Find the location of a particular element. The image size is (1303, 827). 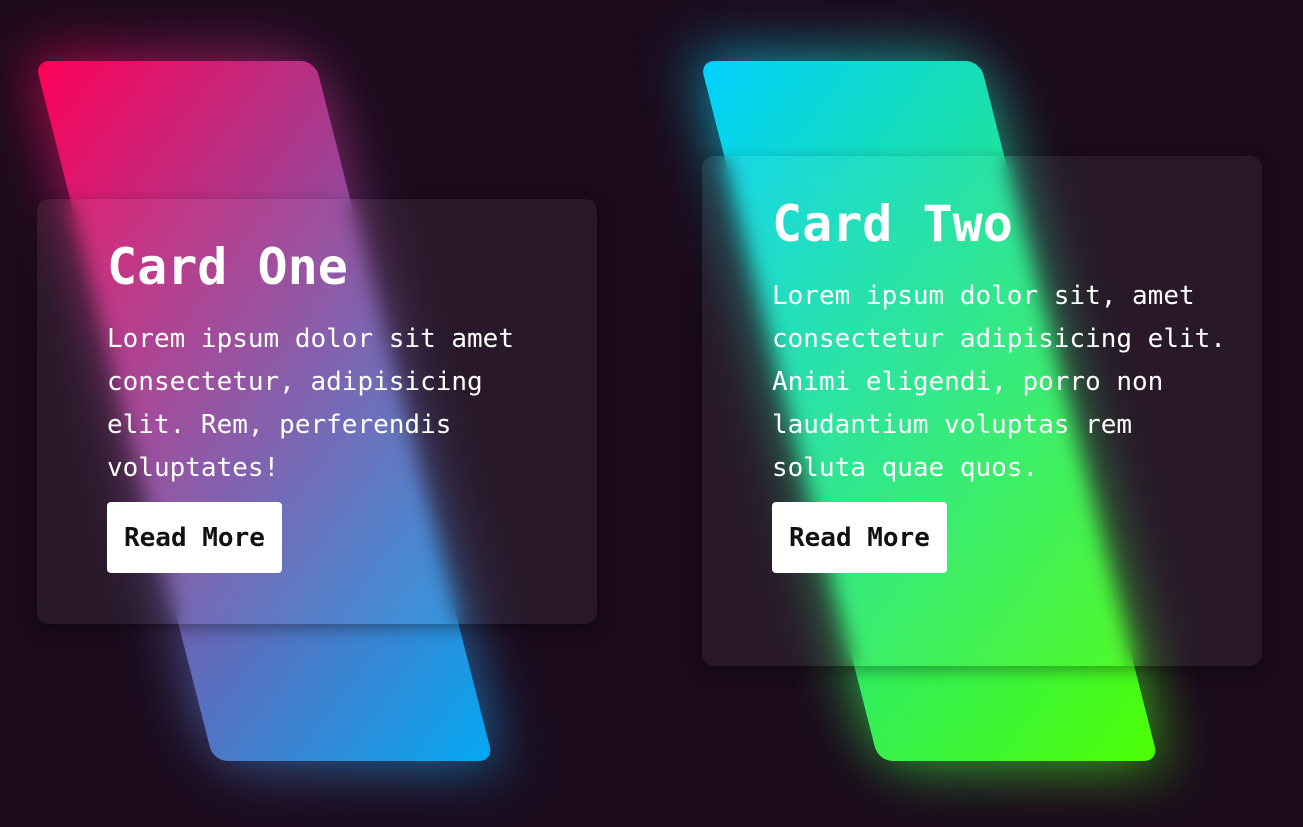

card-two-title: Card Two is located at coordinates (892, 224).